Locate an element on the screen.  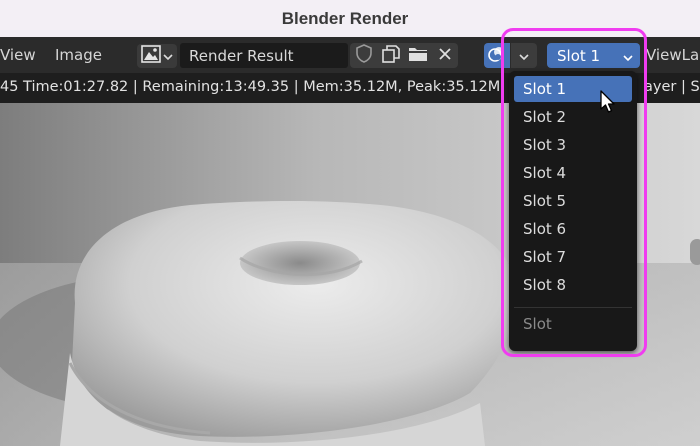
duplicate-icon is located at coordinates (391, 56).